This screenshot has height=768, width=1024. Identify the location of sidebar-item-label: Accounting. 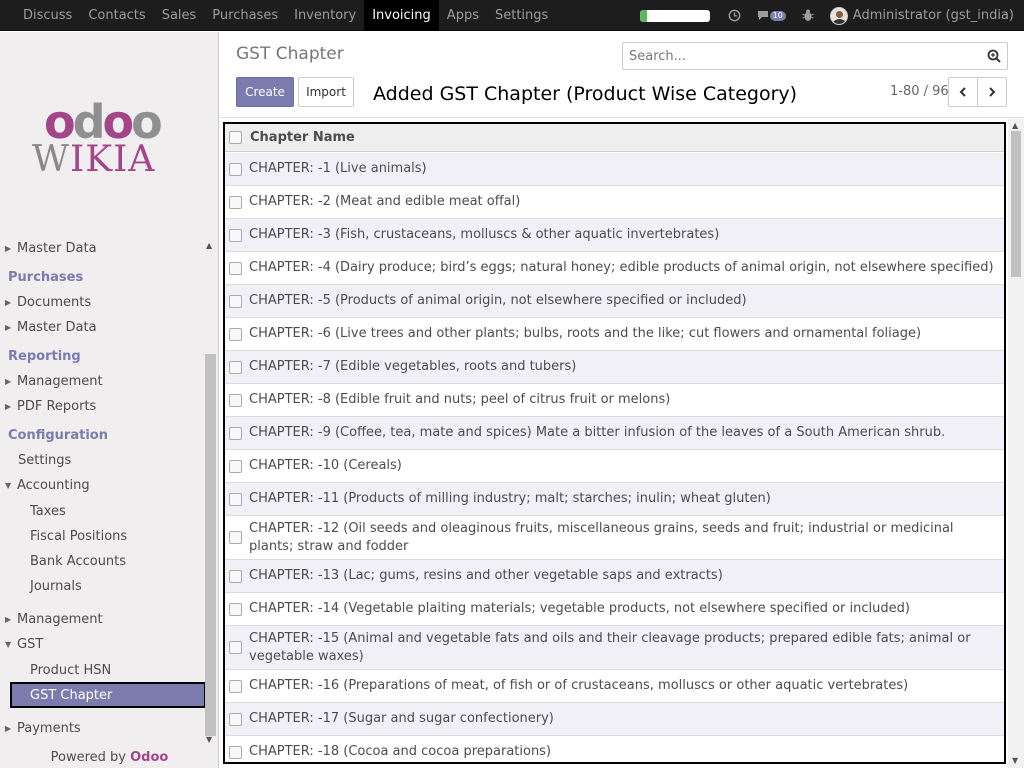
(53, 485).